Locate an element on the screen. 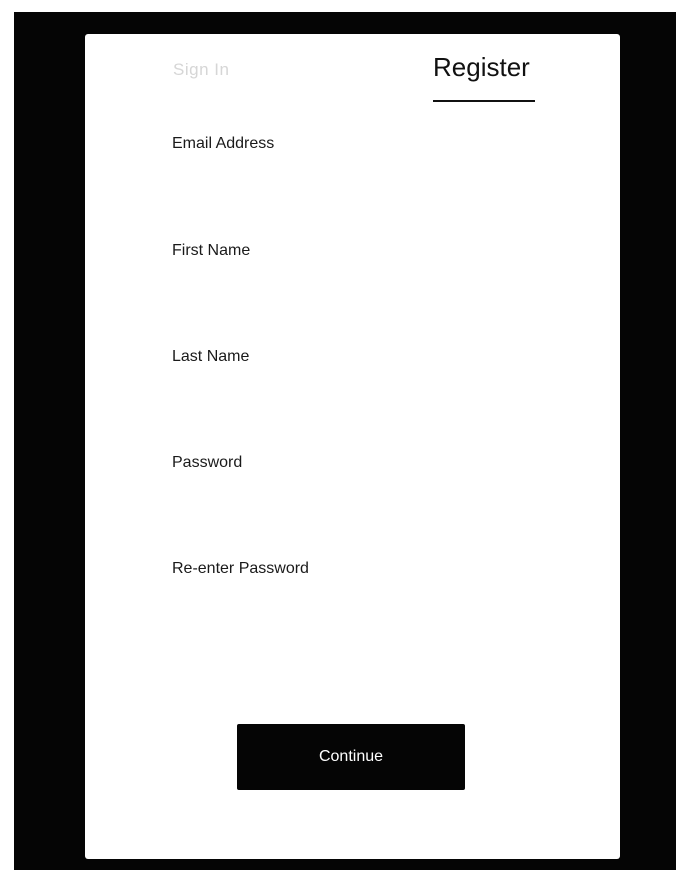 The height and width of the screenshot is (870, 676). email-field: Email Address is located at coordinates (352, 152).